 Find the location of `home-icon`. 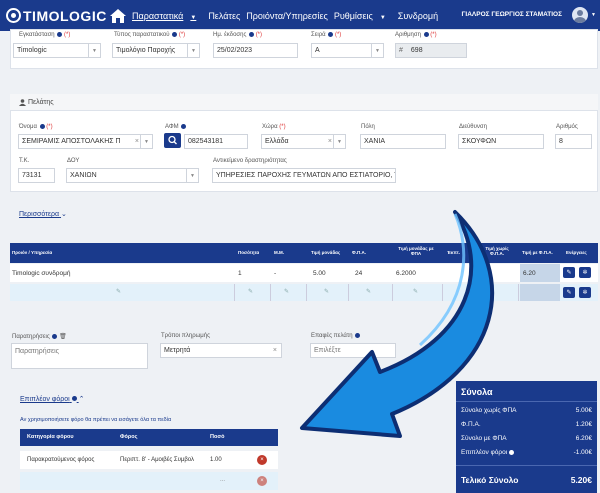

home-icon is located at coordinates (118, 15).